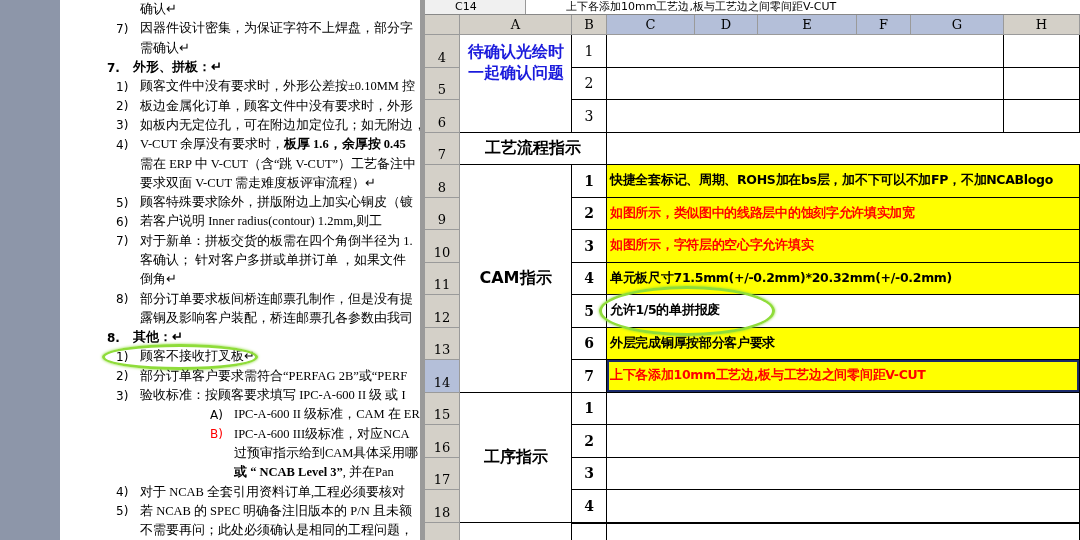  What do you see at coordinates (442, 246) in the screenshot?
I see `row-header: 10` at bounding box center [442, 246].